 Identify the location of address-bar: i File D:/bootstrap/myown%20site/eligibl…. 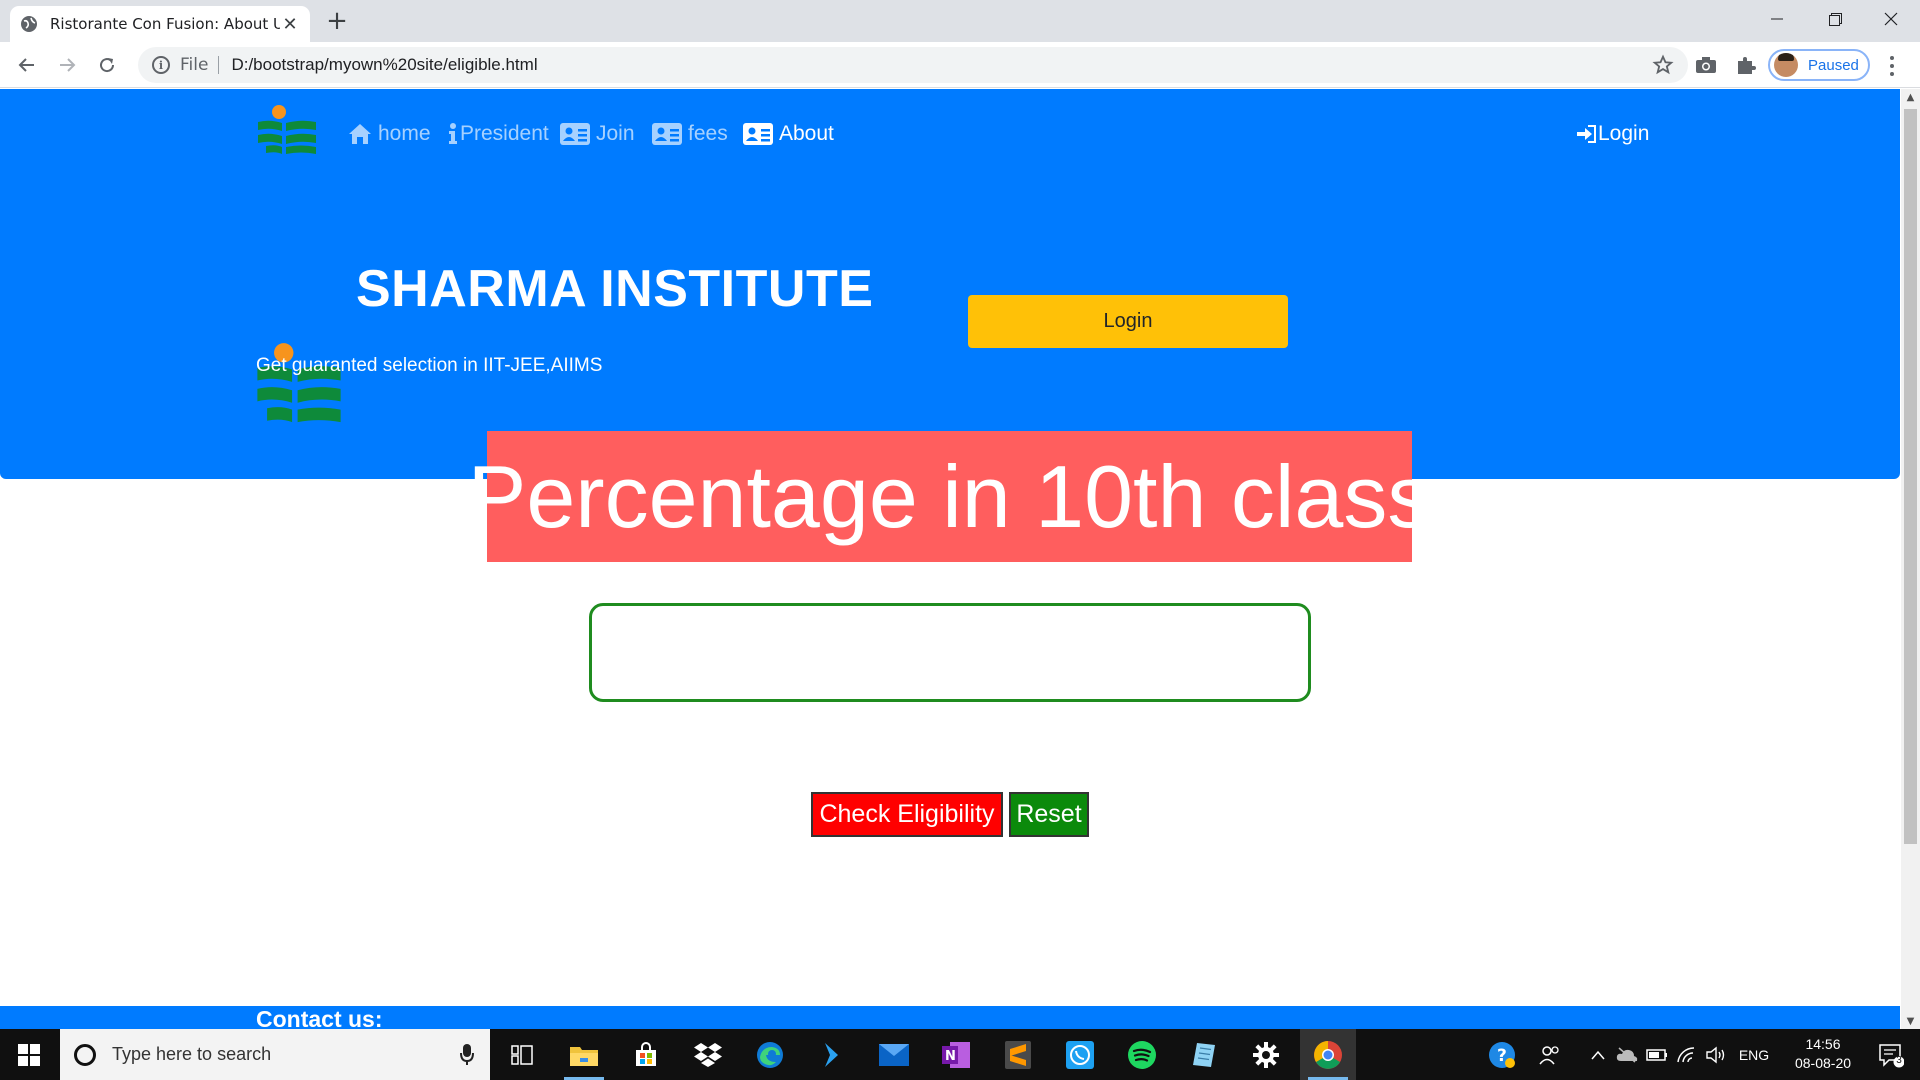
(913, 65).